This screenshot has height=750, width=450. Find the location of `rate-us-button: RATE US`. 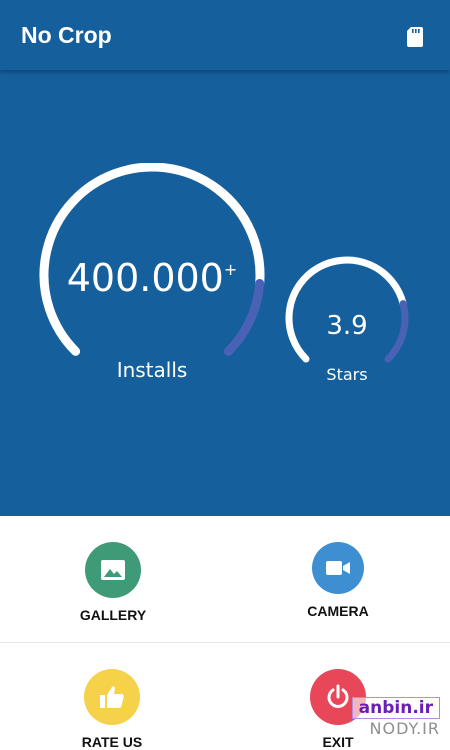

rate-us-button: RATE US is located at coordinates (112, 709).